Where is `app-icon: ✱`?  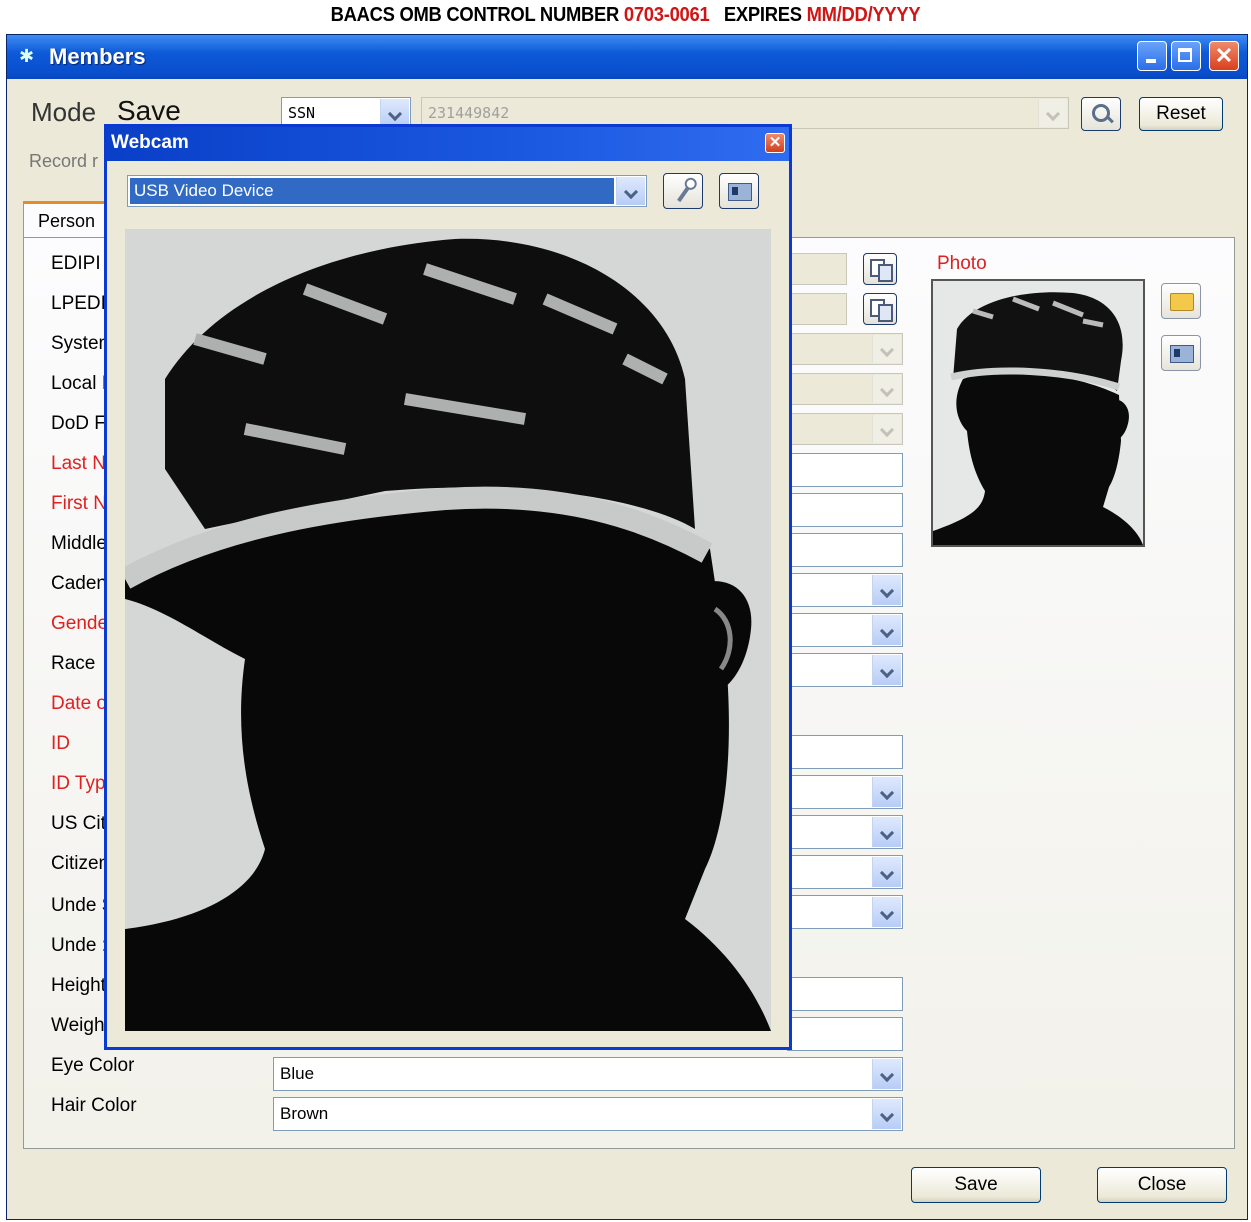
app-icon: ✱ is located at coordinates (27, 56).